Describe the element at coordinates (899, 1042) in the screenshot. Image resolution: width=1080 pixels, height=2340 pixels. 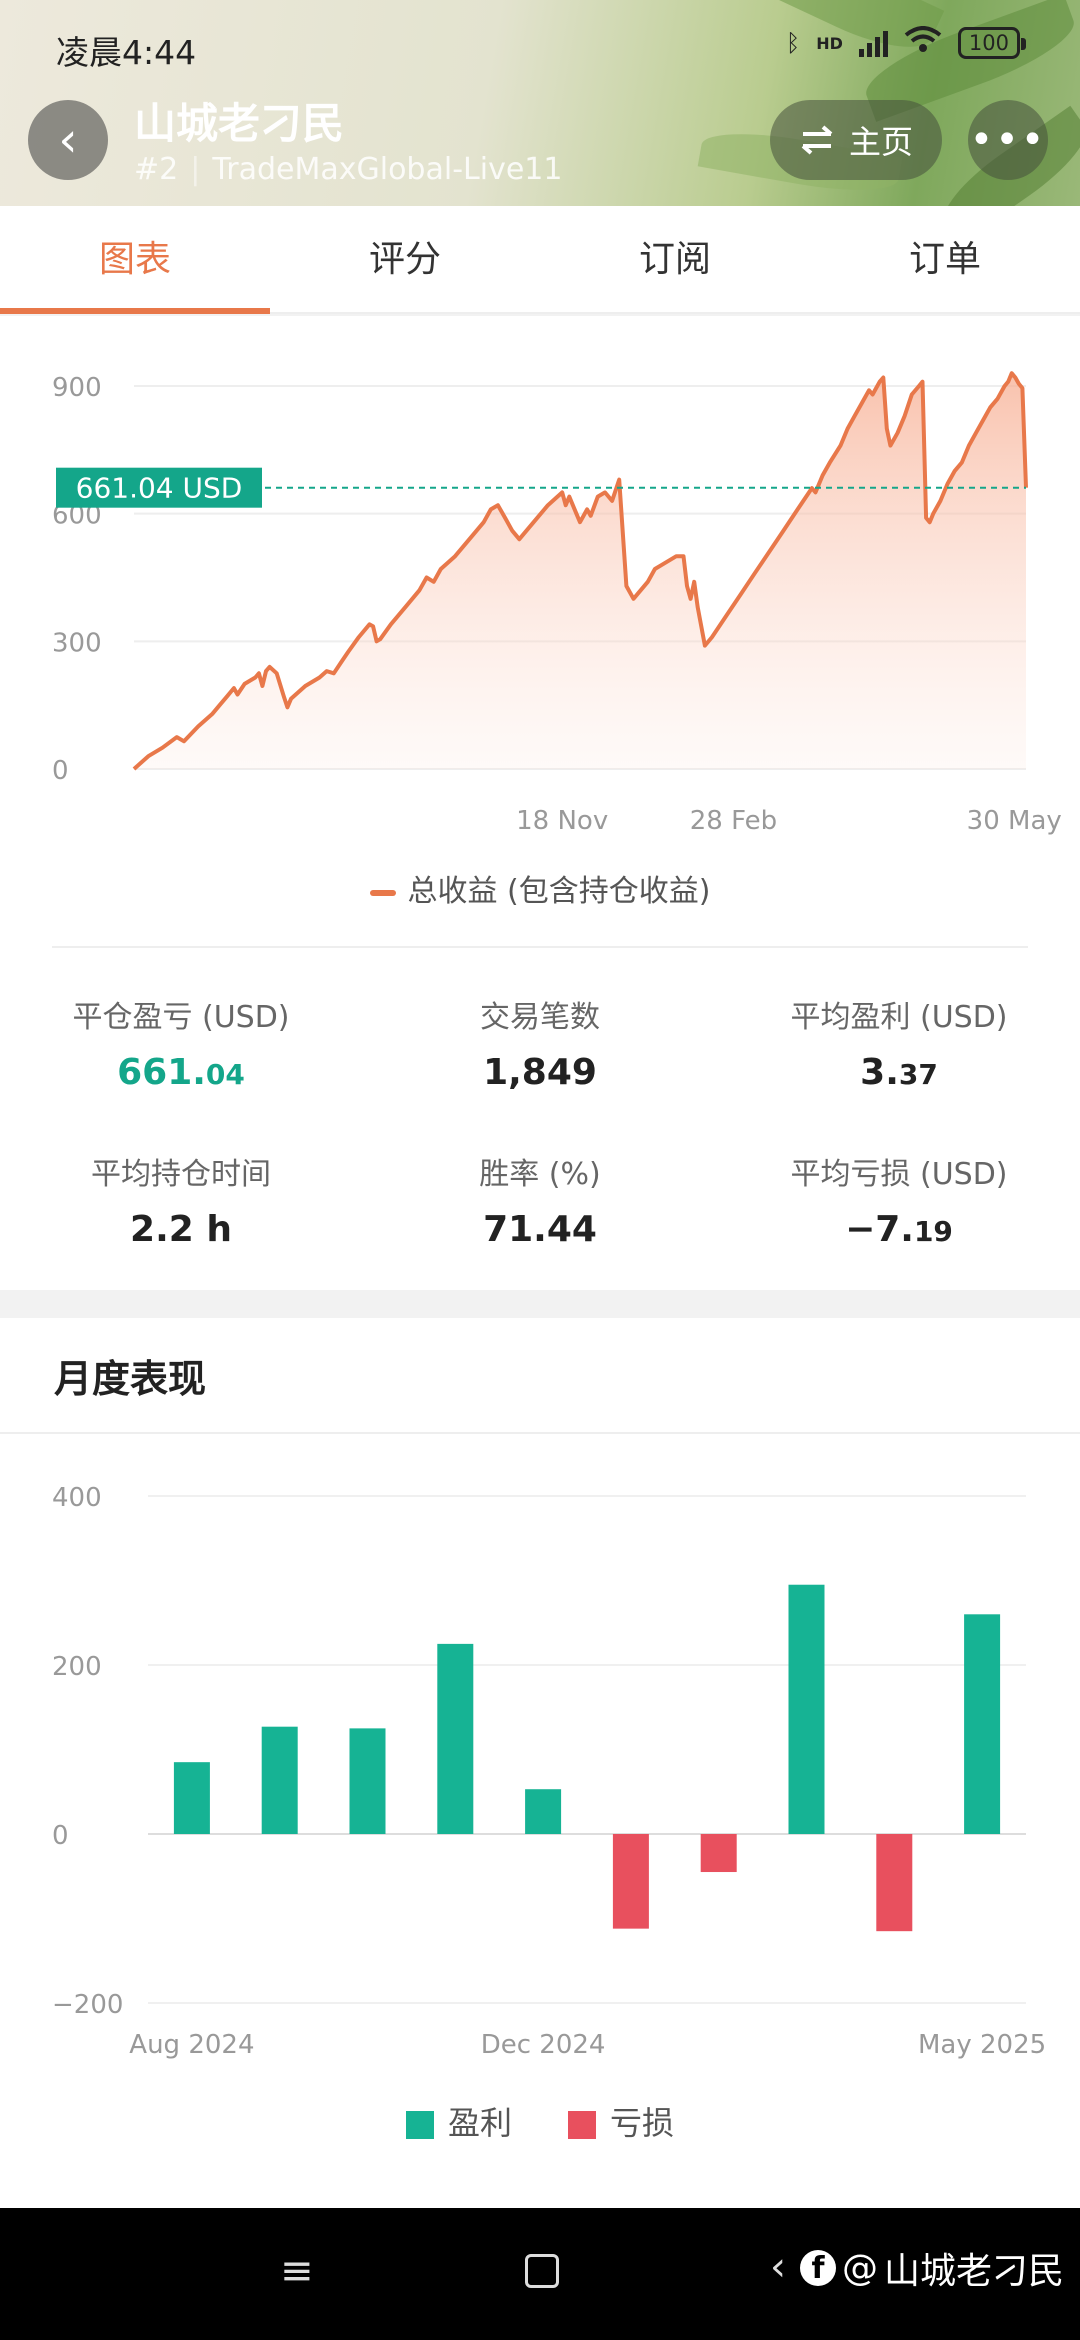
I see `stat-avg-profit: 平均盈利 (USD) 3.37` at that location.